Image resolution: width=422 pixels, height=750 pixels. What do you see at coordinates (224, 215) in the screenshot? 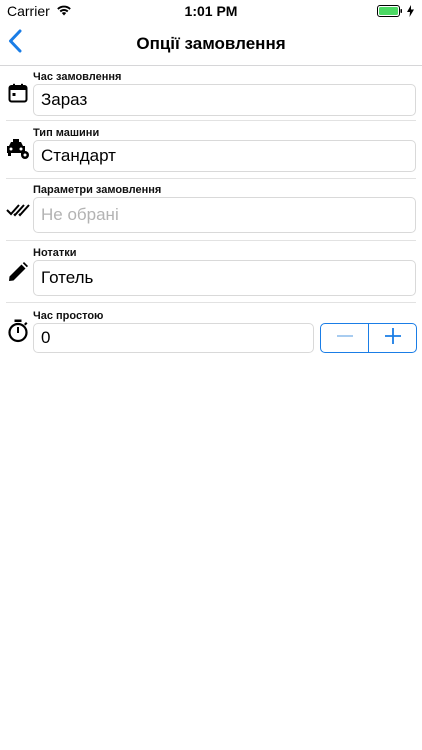
I see `order-params-field: Не обрані` at bounding box center [224, 215].